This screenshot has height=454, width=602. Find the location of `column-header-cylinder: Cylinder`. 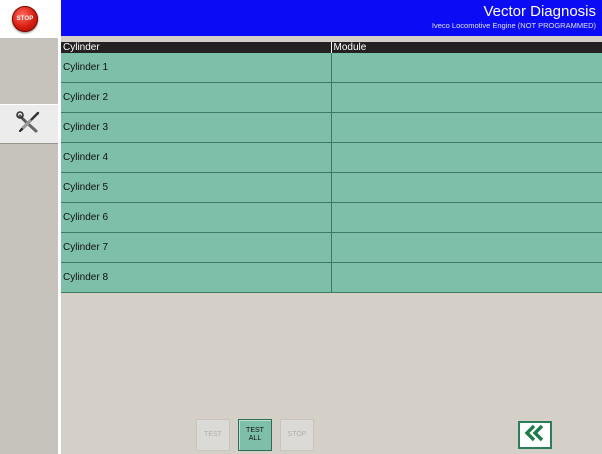

column-header-cylinder: Cylinder is located at coordinates (196, 47).